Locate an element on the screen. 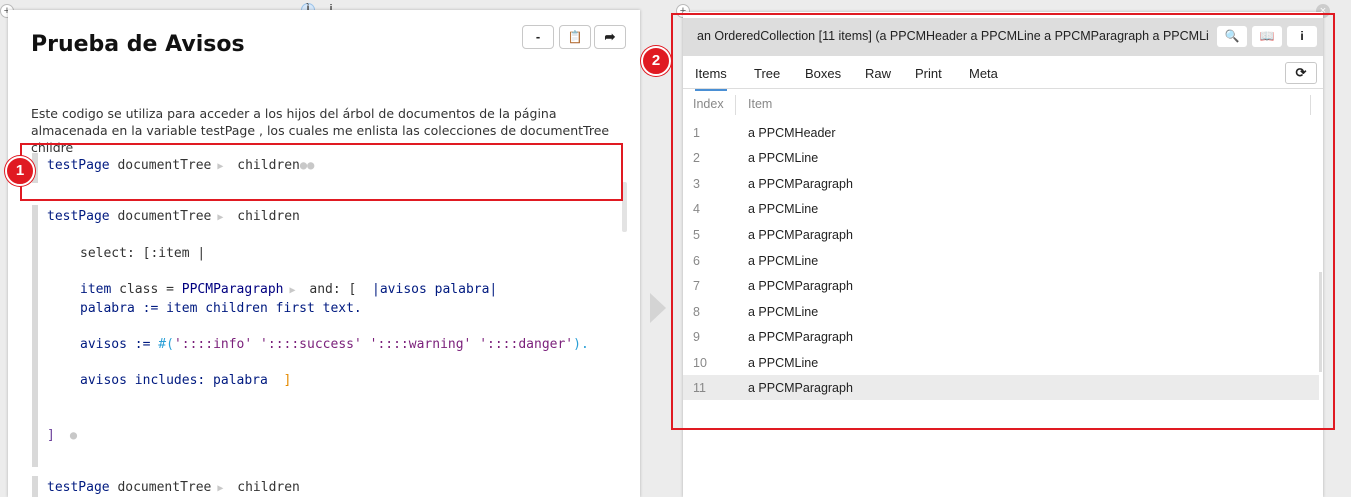 The width and height of the screenshot is (1351, 497). code-token: and: [ is located at coordinates (333, 289).